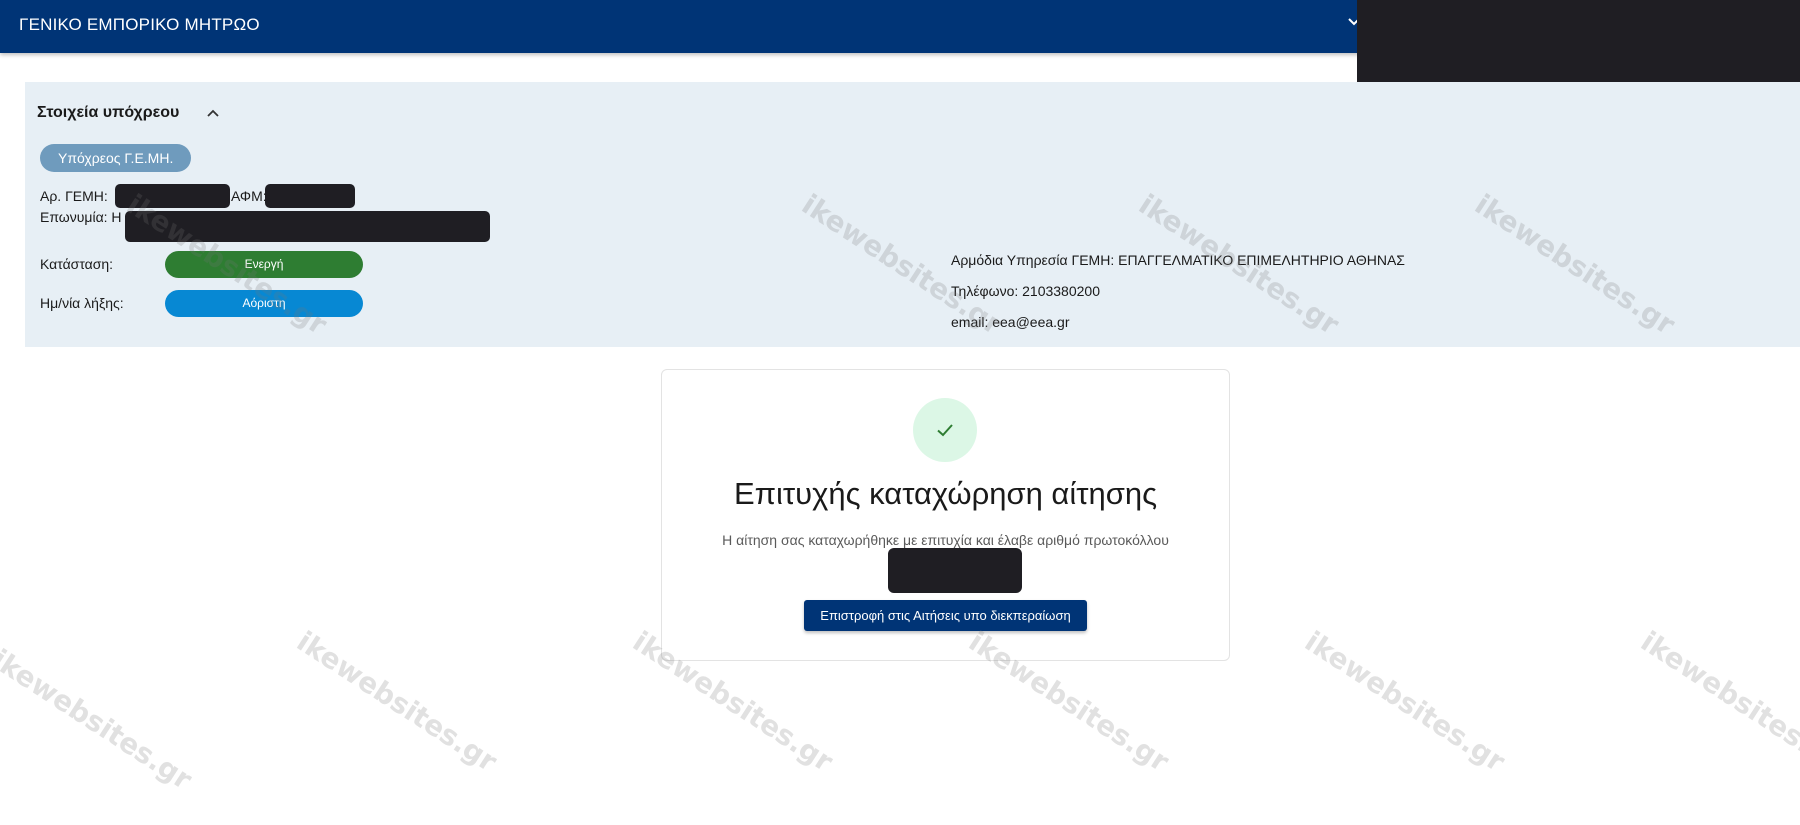 This screenshot has width=1800, height=825. I want to click on return-to-pending-applications-button: Επιστροφή στις Αιτήσεις υπο διεκπεραίωση, so click(945, 615).